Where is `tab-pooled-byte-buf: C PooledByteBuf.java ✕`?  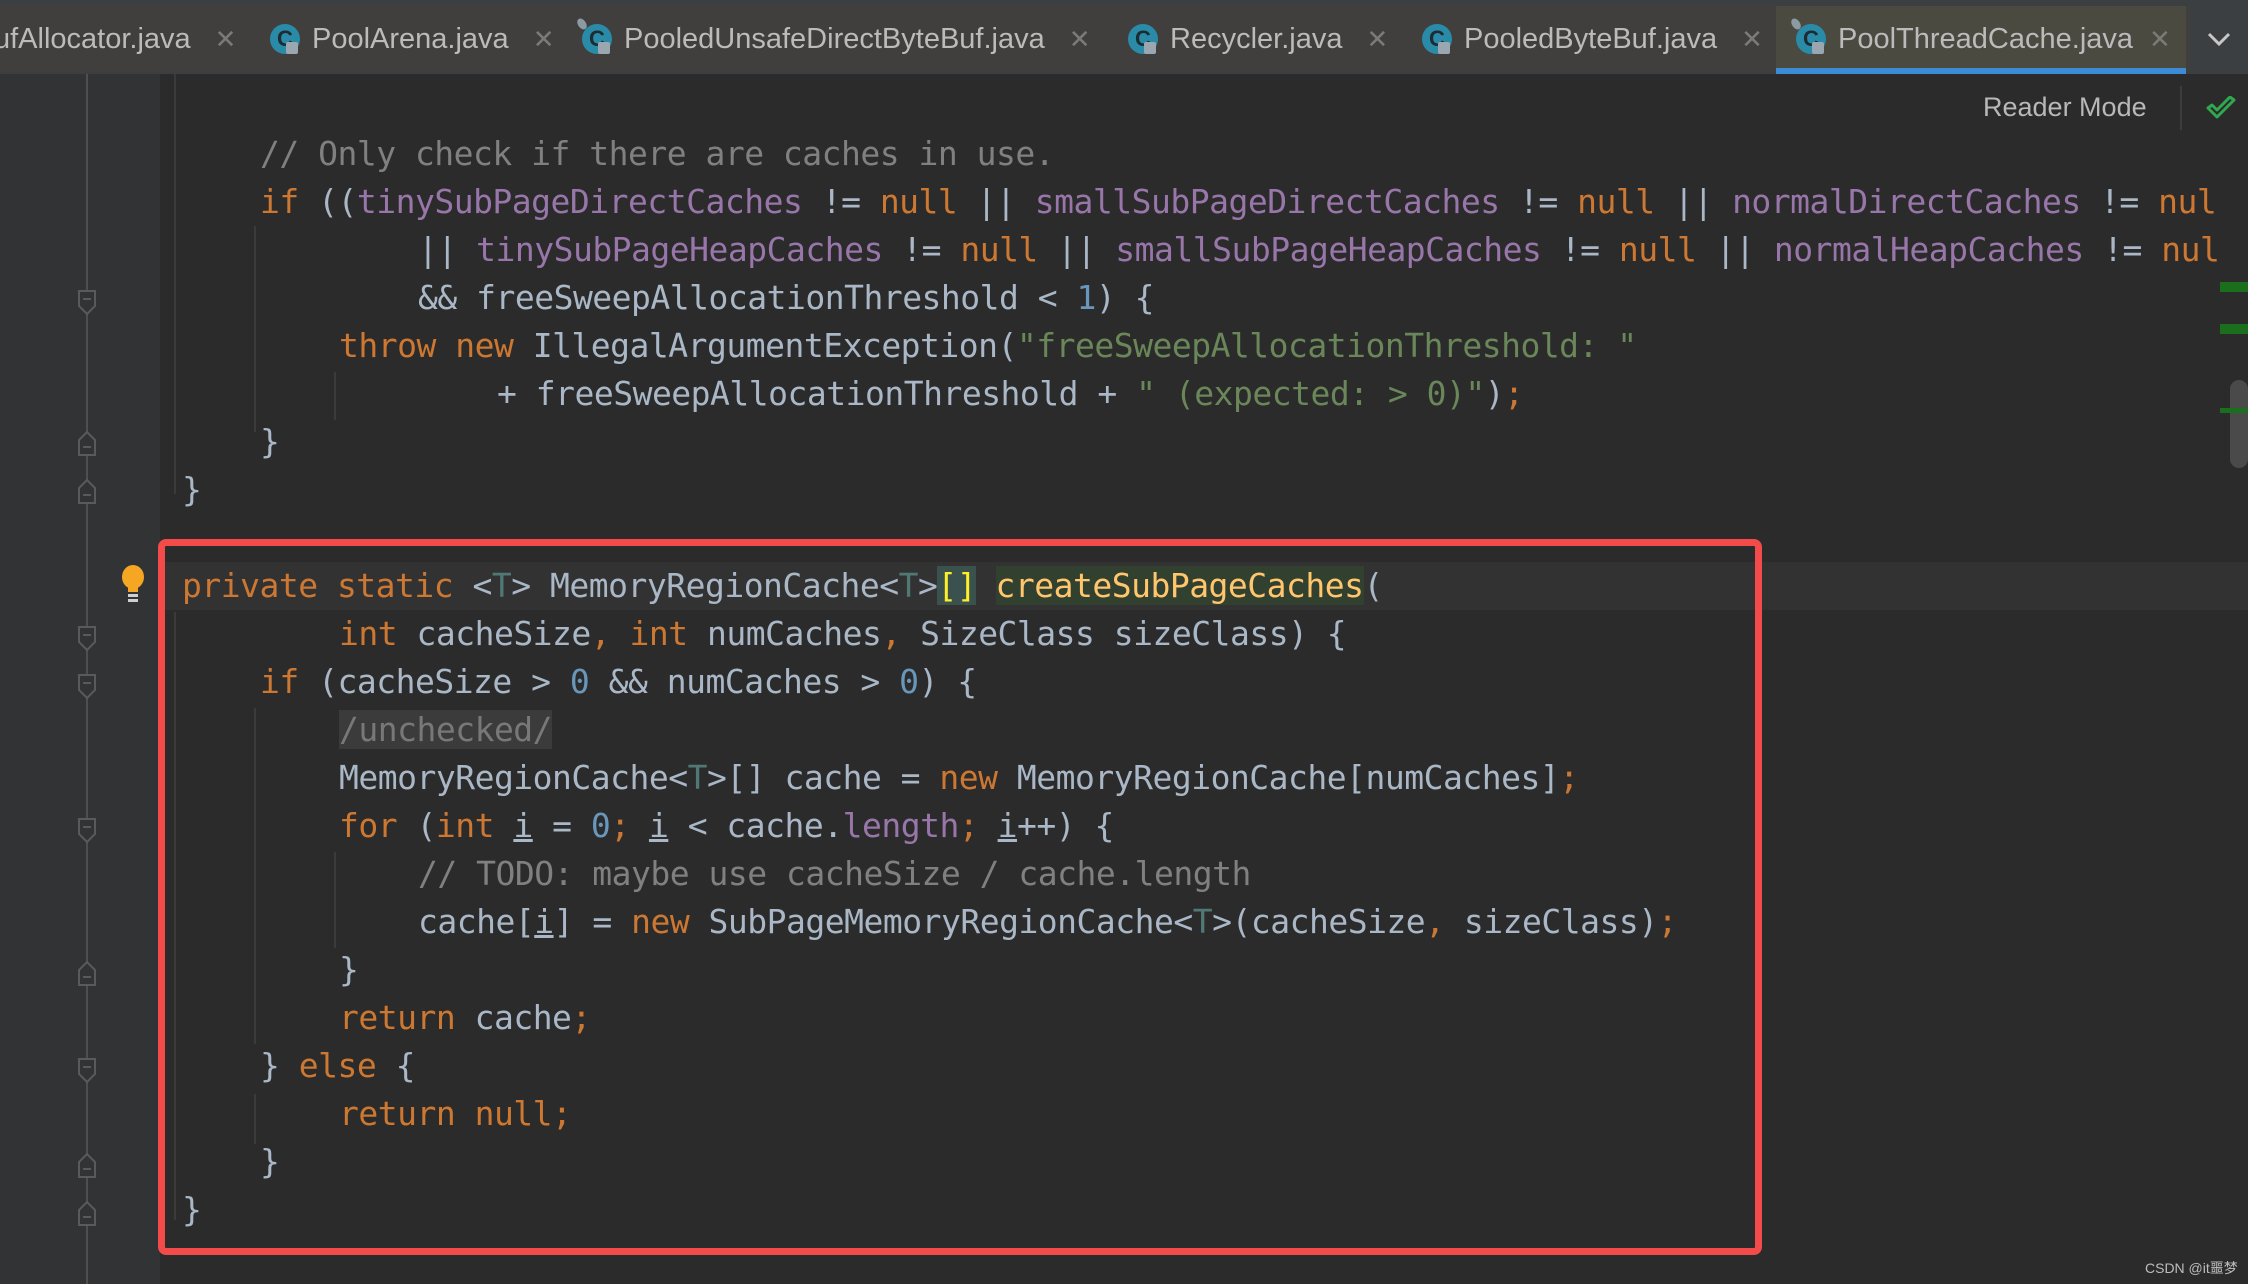
tab-pooled-byte-buf: C PooledByteBuf.java ✕ is located at coordinates (1591, 39).